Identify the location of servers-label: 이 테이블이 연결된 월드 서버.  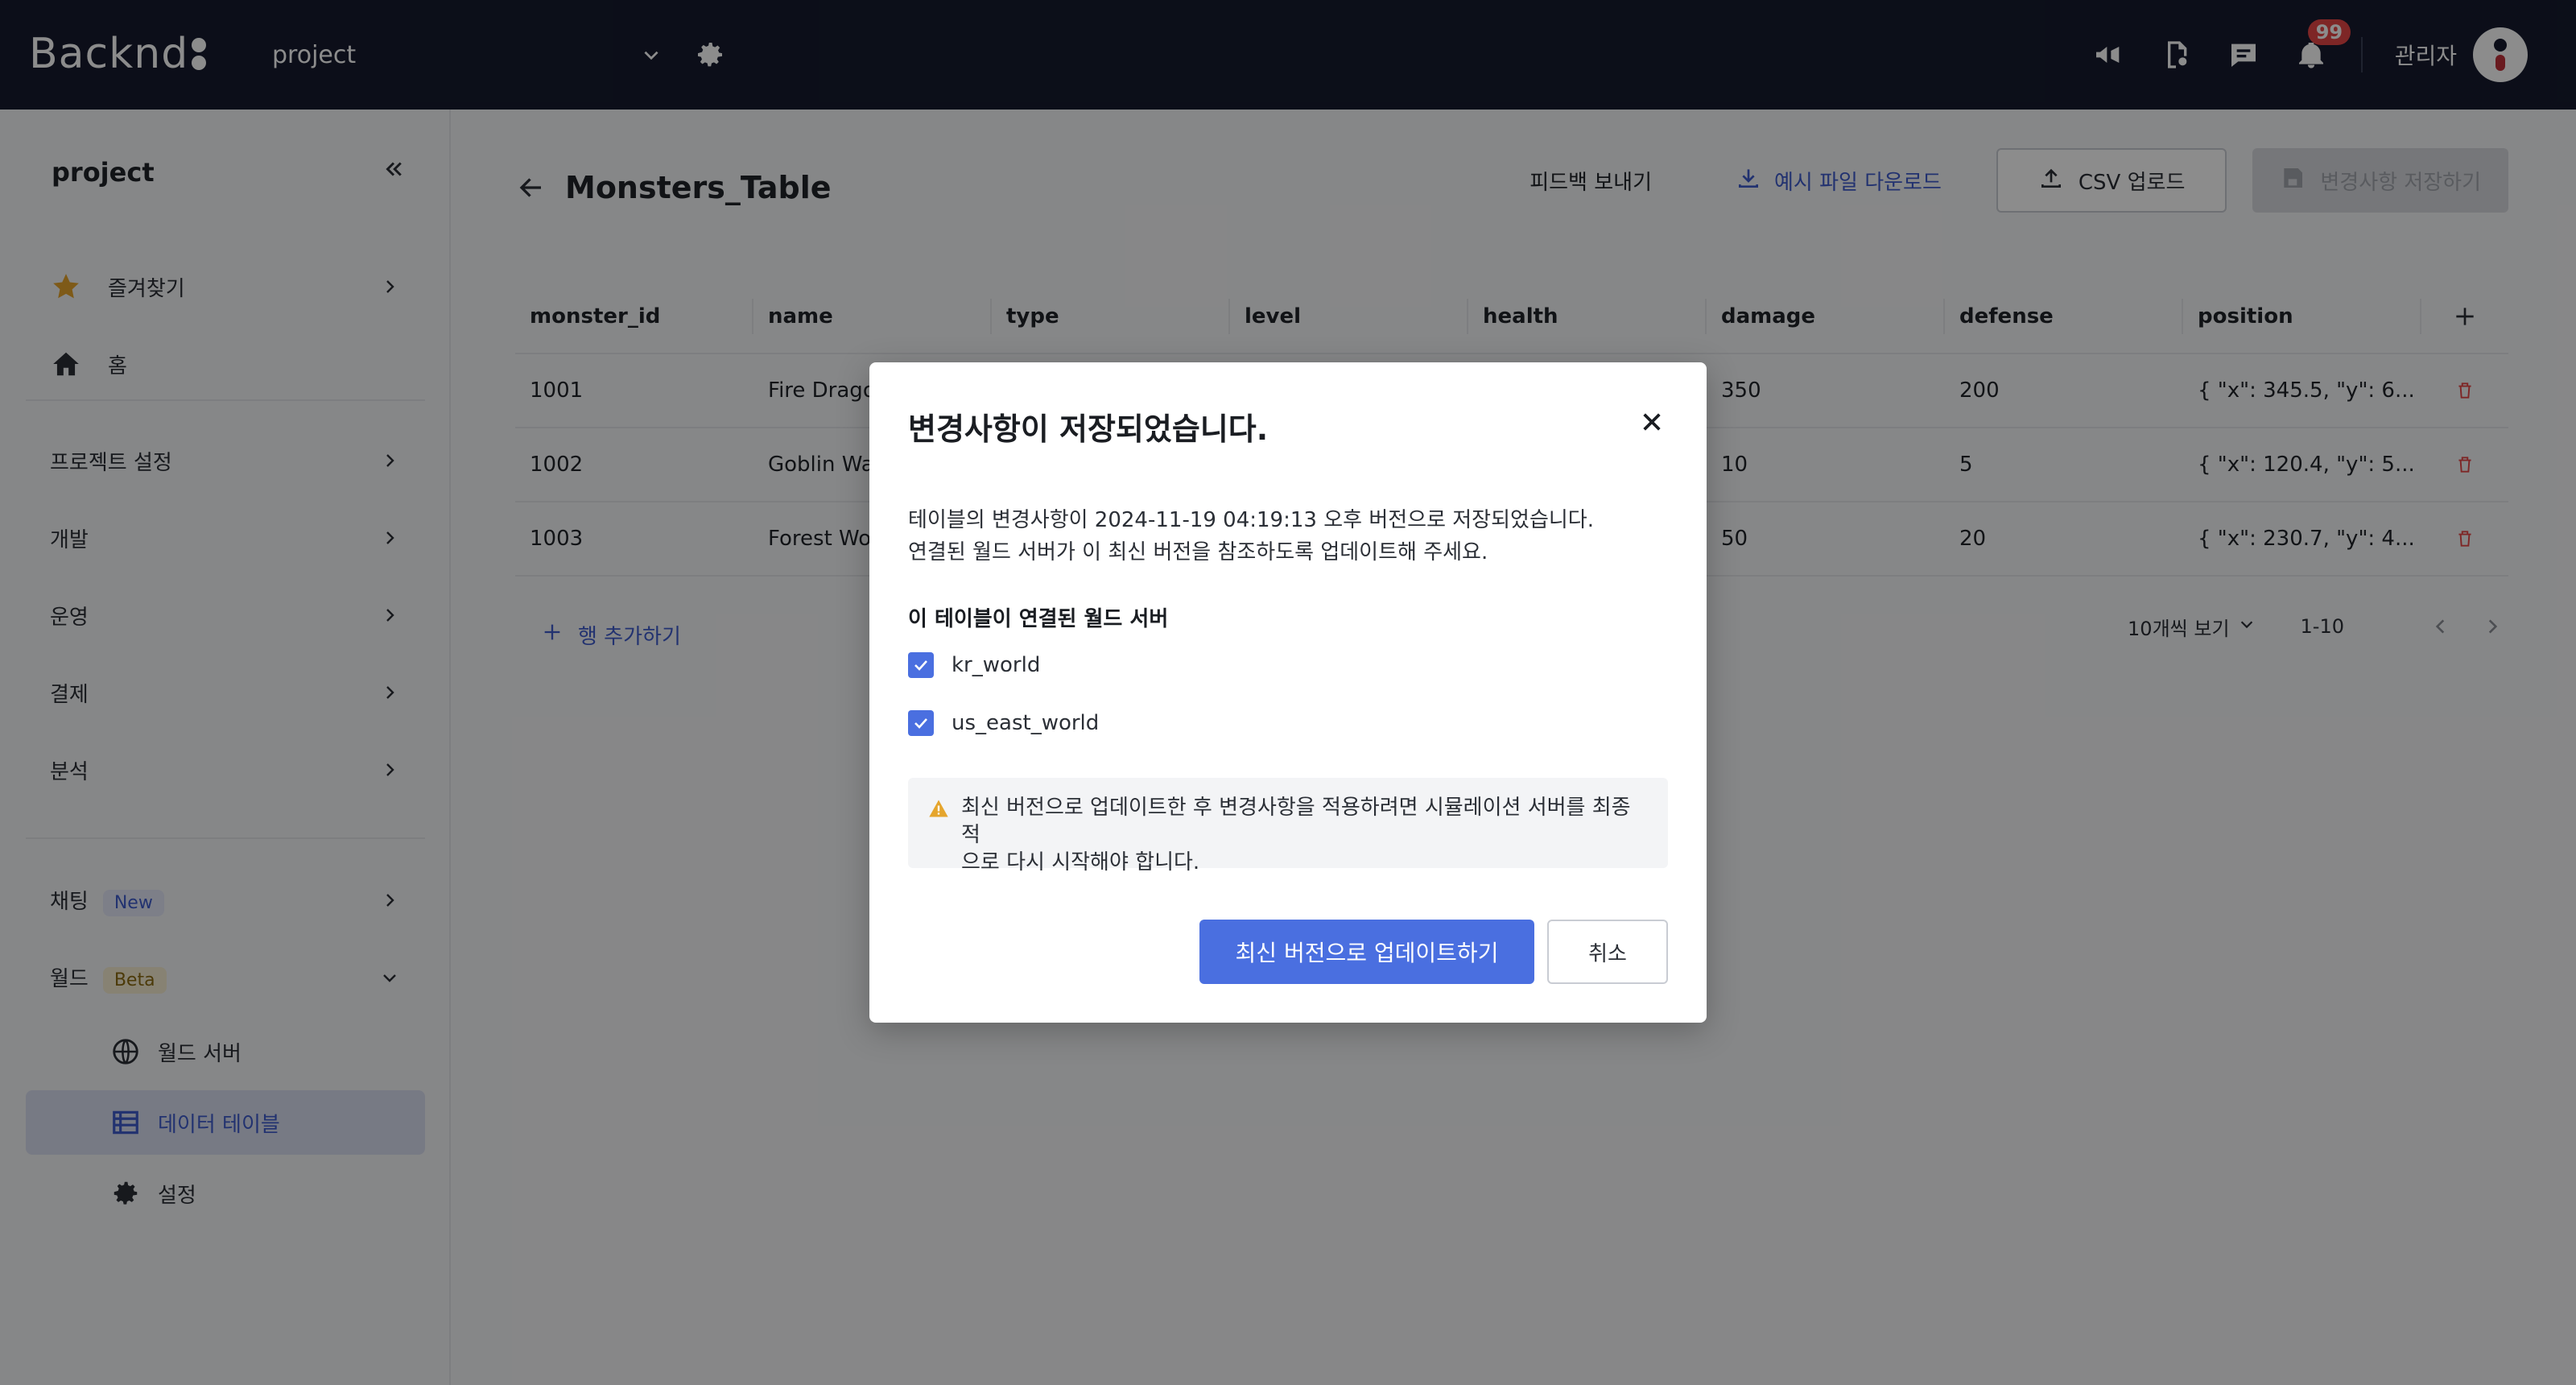
(1038, 619).